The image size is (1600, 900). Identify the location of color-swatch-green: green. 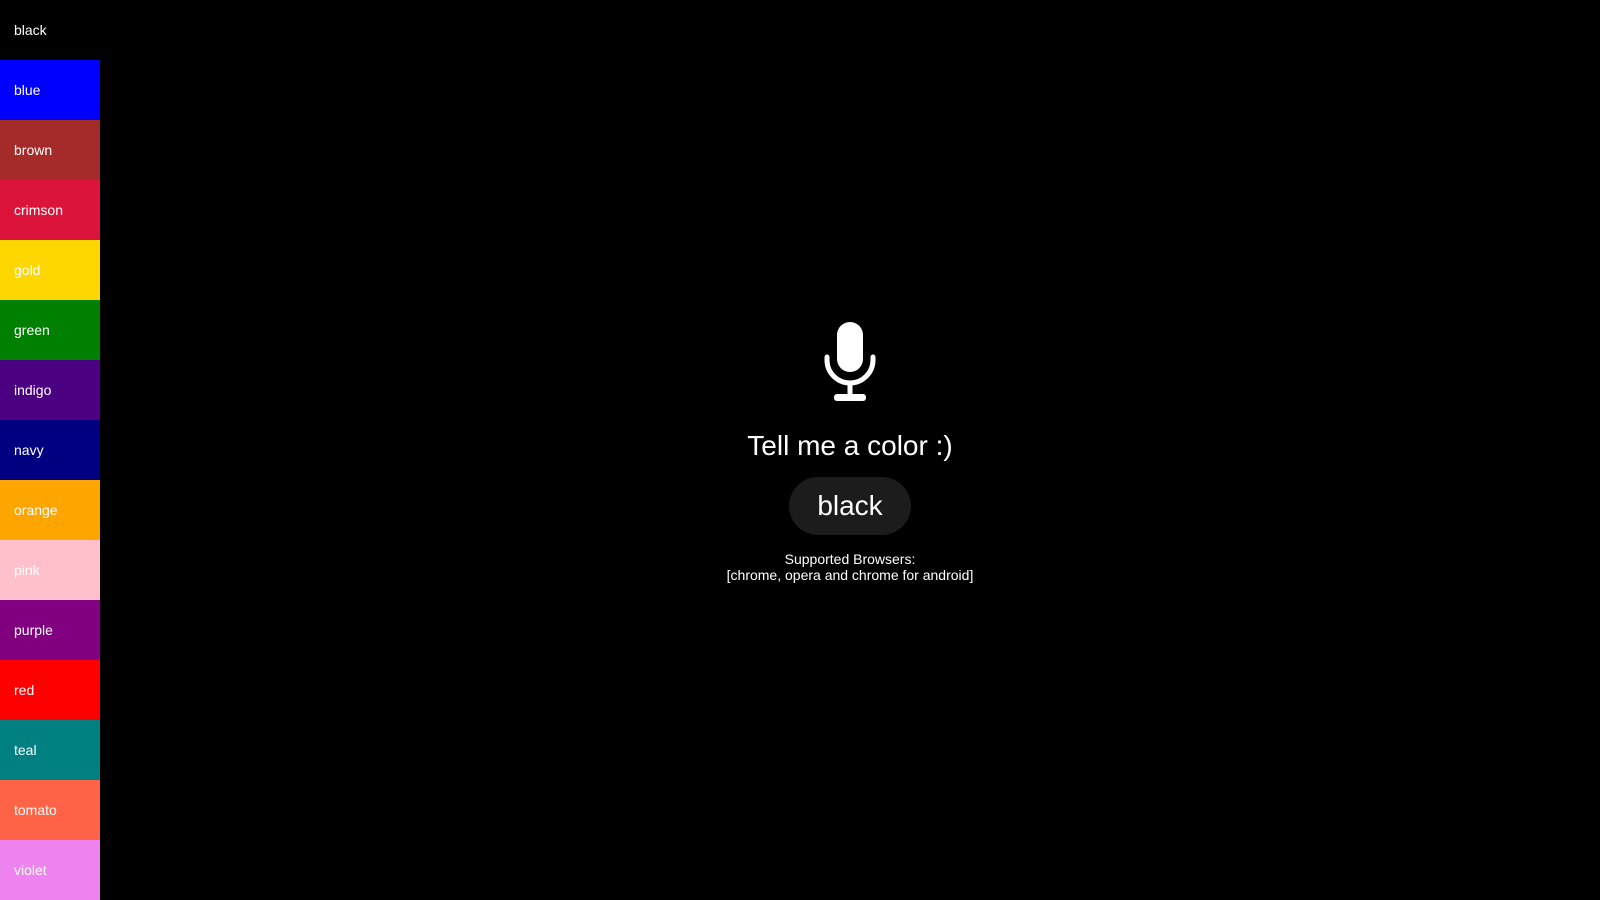
(50, 330).